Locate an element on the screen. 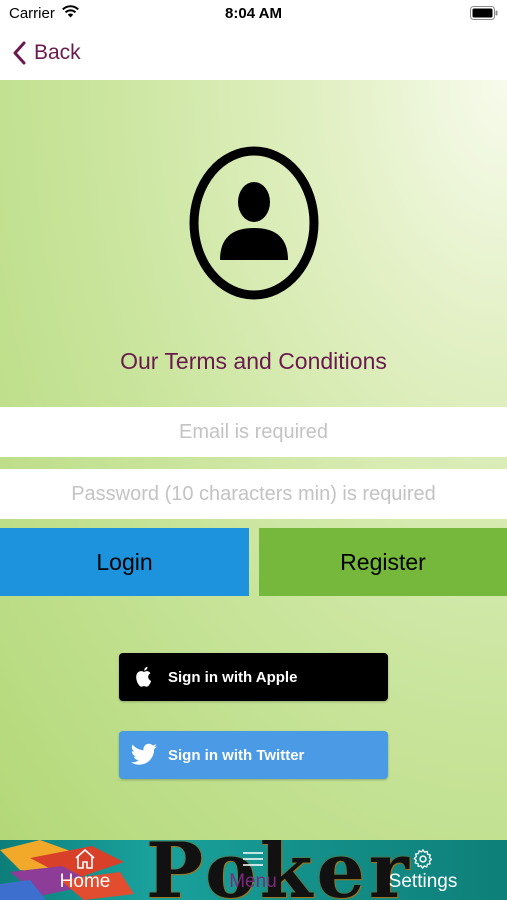  tab-menu: Menu is located at coordinates (253, 870).